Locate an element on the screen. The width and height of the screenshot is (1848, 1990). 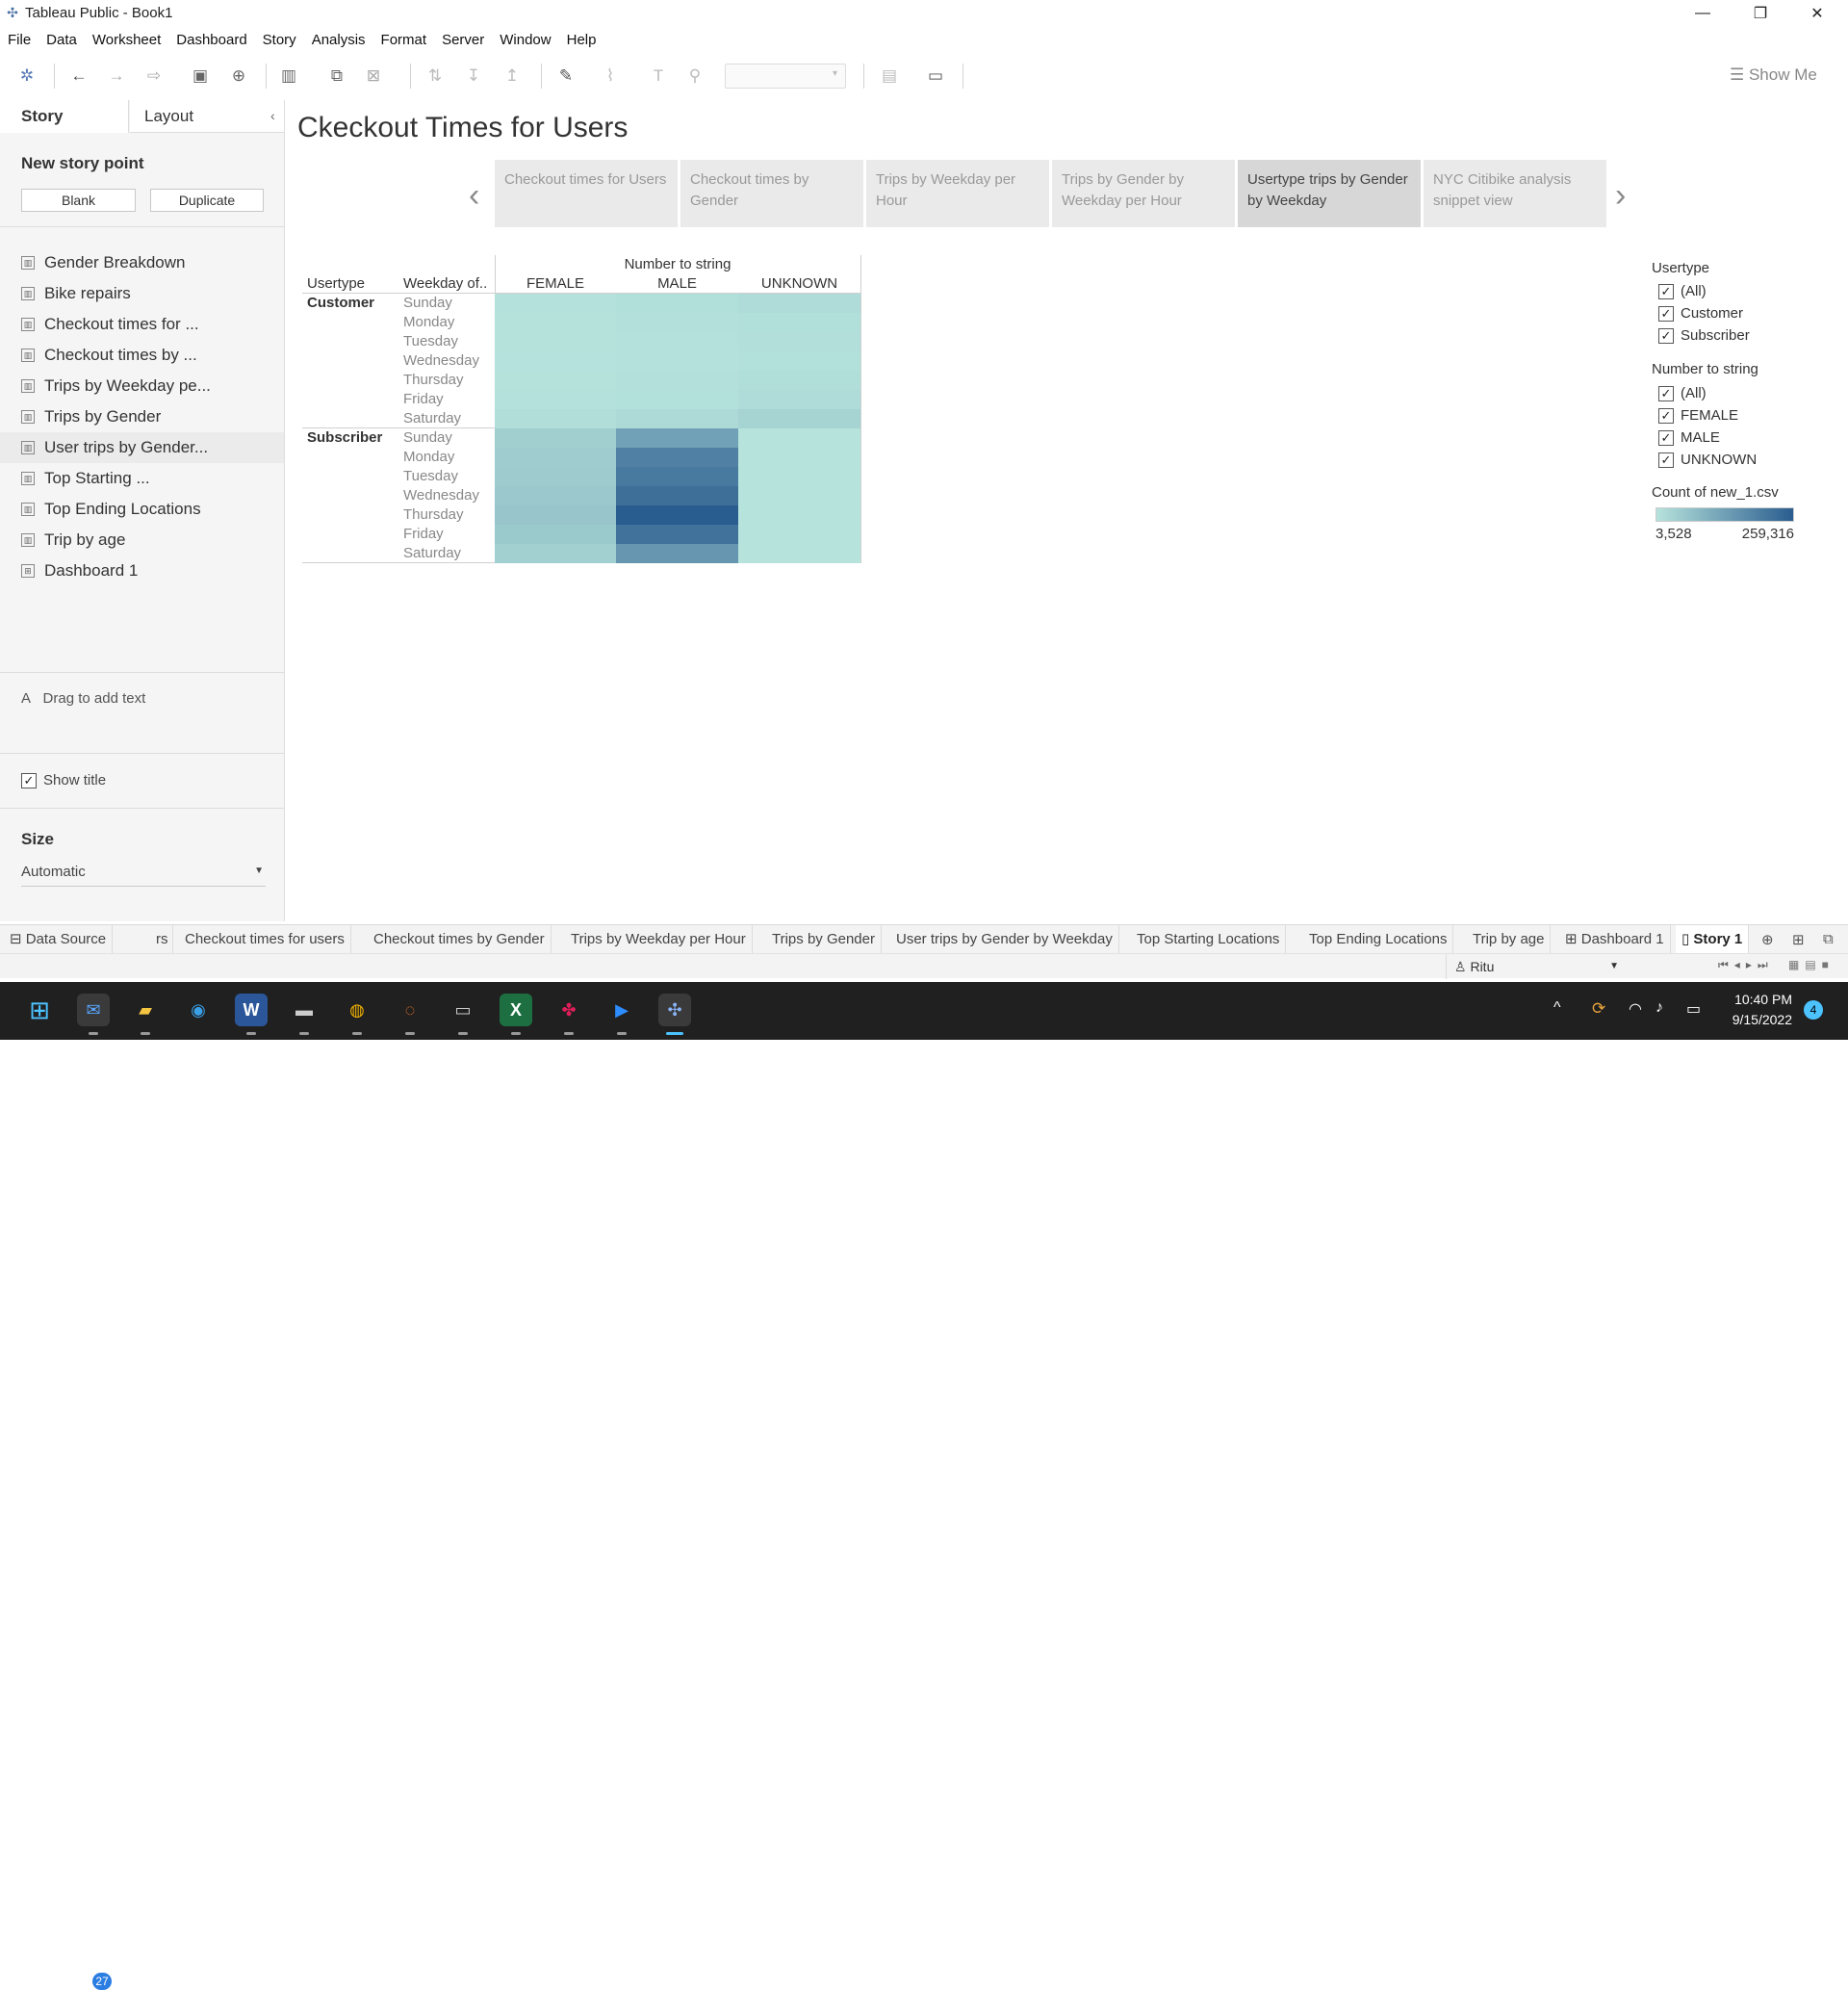
new-worksheet-icon: ⊕ is located at coordinates (1767, 940).